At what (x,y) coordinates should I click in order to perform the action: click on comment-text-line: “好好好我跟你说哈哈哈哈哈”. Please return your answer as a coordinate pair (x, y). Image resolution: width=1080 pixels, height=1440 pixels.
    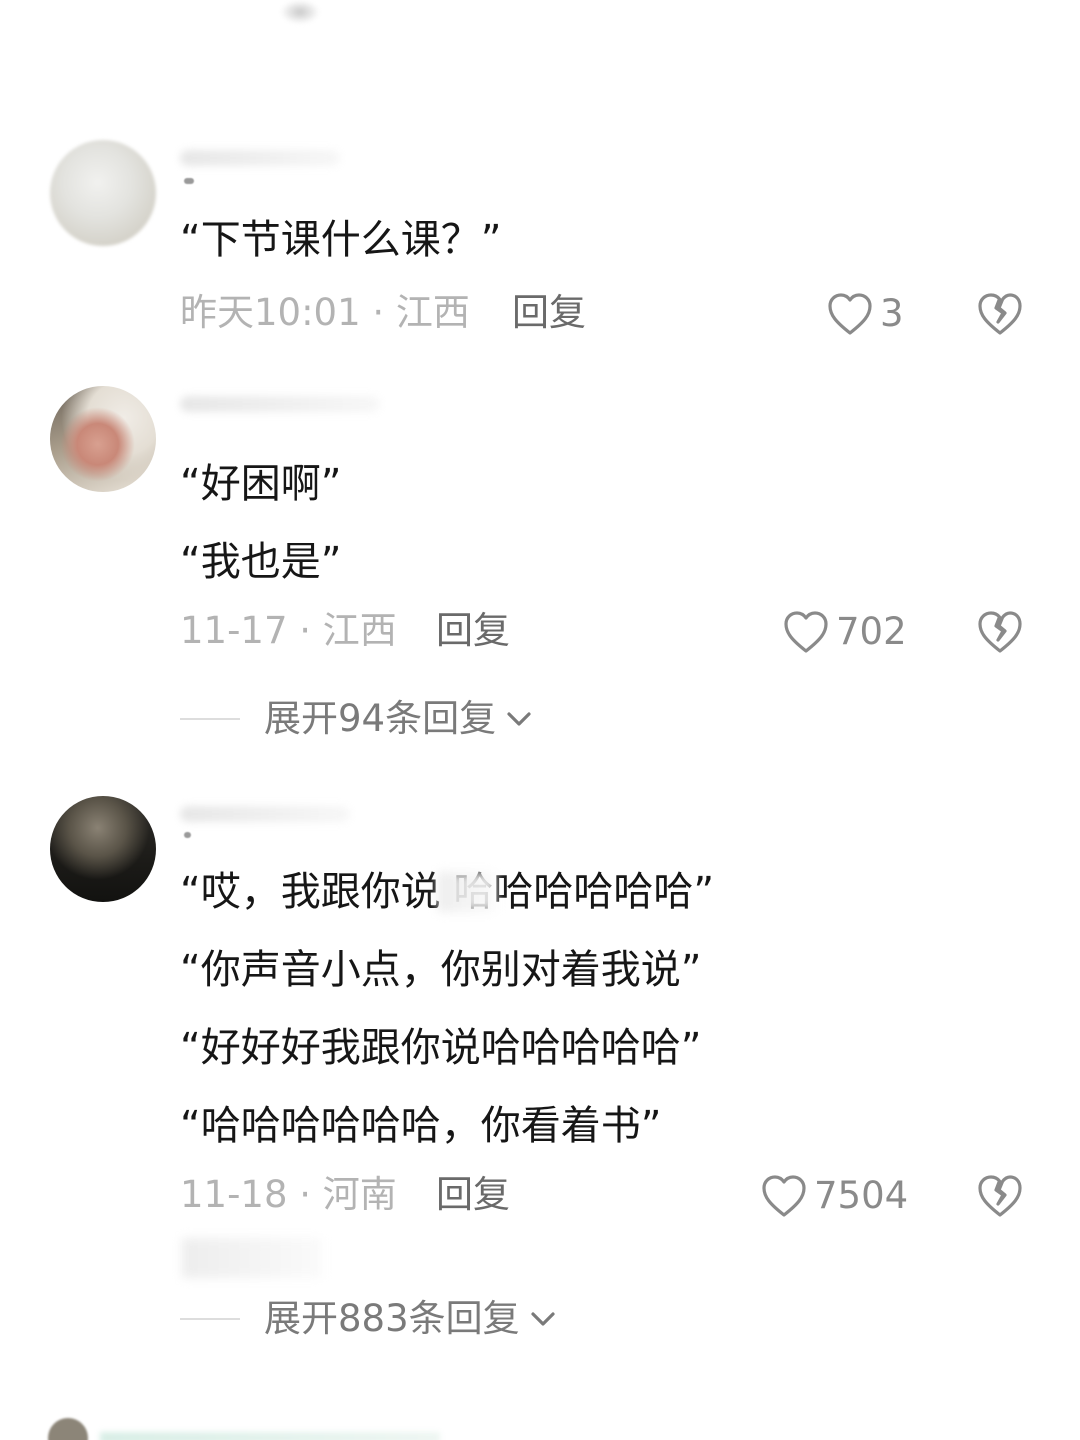
    Looking at the image, I should click on (441, 1048).